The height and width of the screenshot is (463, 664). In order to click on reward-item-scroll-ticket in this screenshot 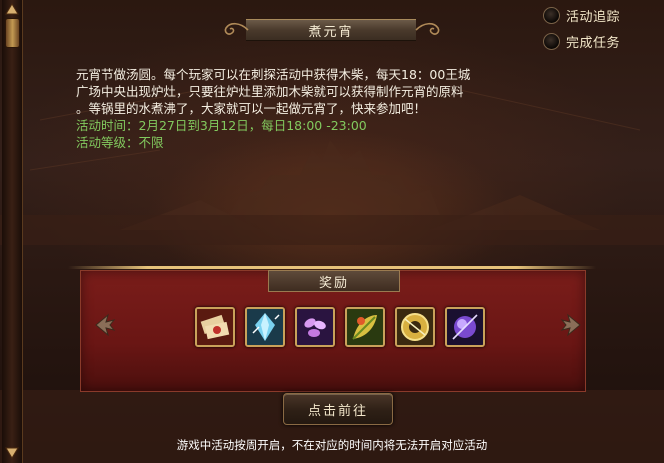, I will do `click(215, 327)`.